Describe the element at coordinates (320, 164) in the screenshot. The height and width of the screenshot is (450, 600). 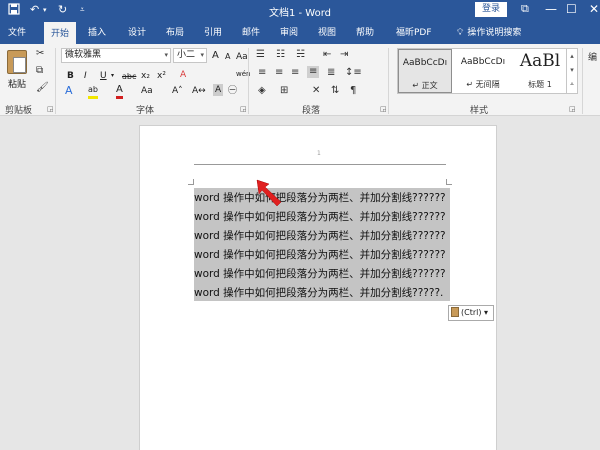
I see `header-line` at that location.